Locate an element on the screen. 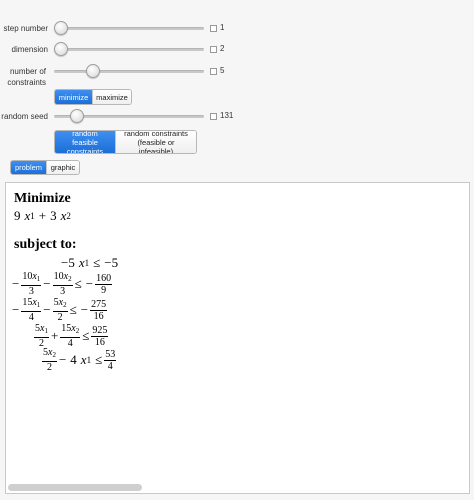 This screenshot has width=474, height=500. random-feasible-constraints-button: random feasible constraints is located at coordinates (85, 142).